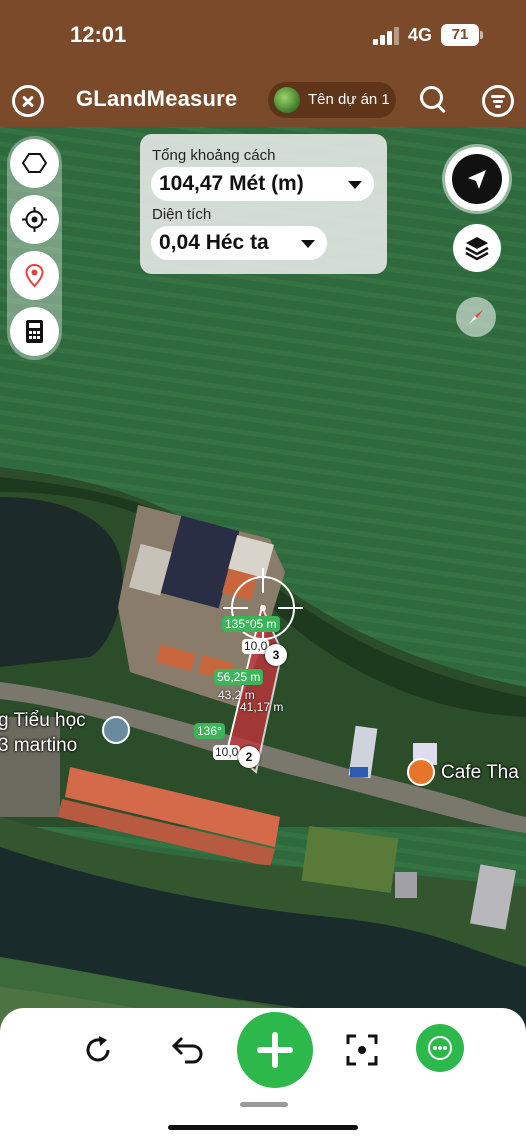 Image resolution: width=526 pixels, height=1140 pixels. I want to click on distance-label: Tổng khoảng cách, so click(214, 155).